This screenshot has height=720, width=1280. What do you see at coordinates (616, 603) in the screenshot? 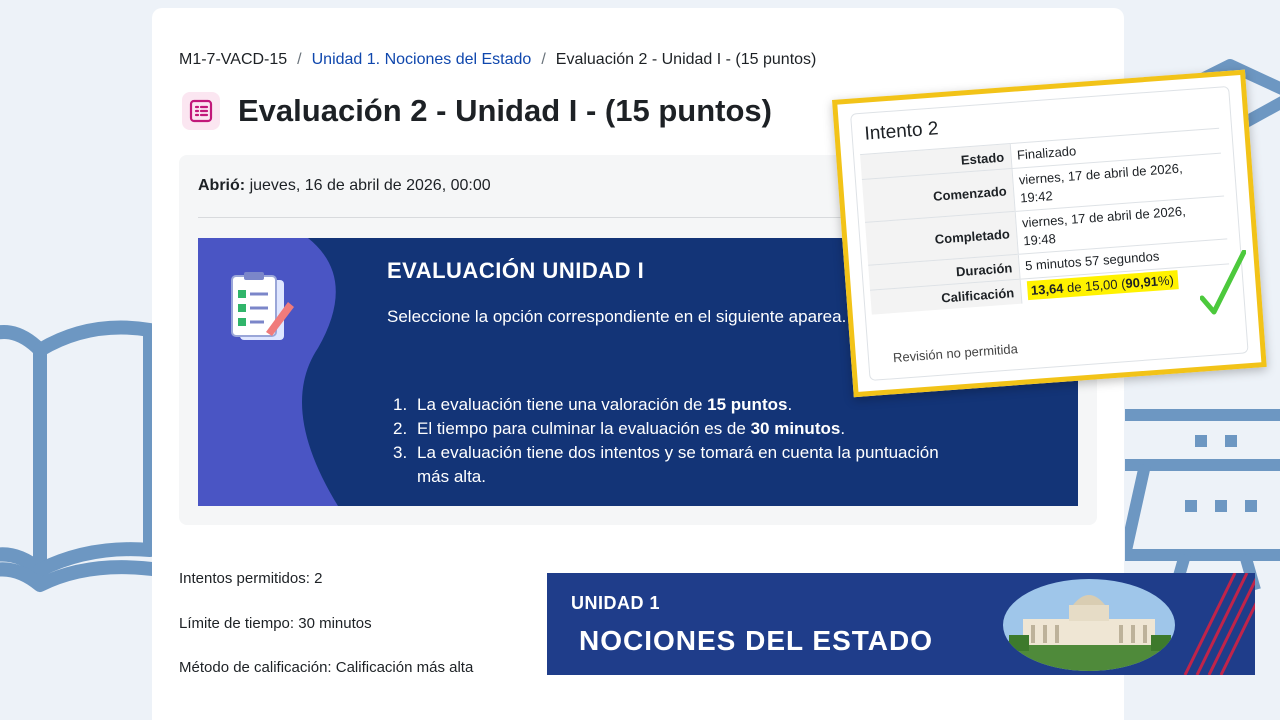
I see `unit-label: UNIDAD 1` at bounding box center [616, 603].